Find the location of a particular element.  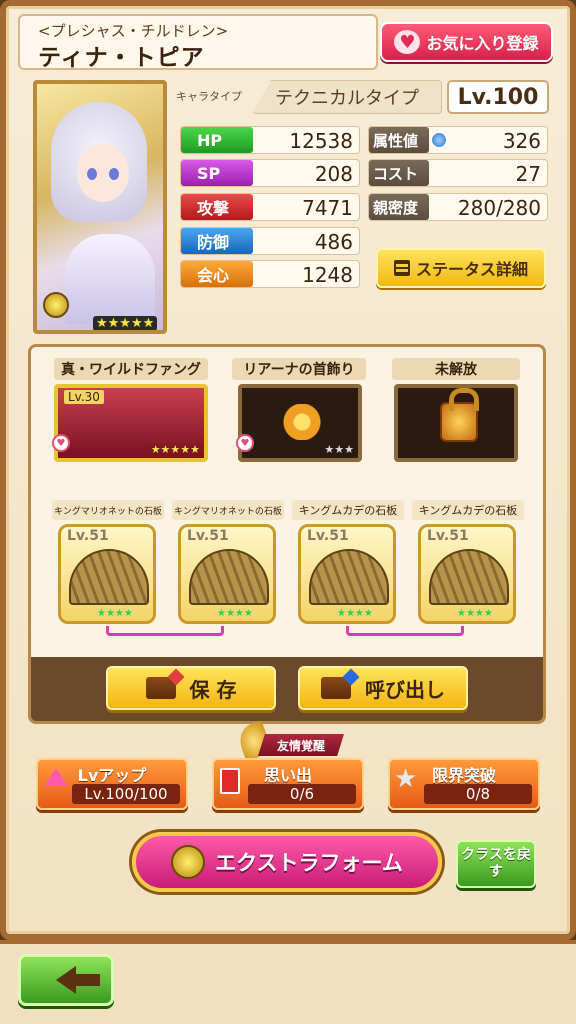

extra-form-button: エクストラフォーム is located at coordinates (287, 862).